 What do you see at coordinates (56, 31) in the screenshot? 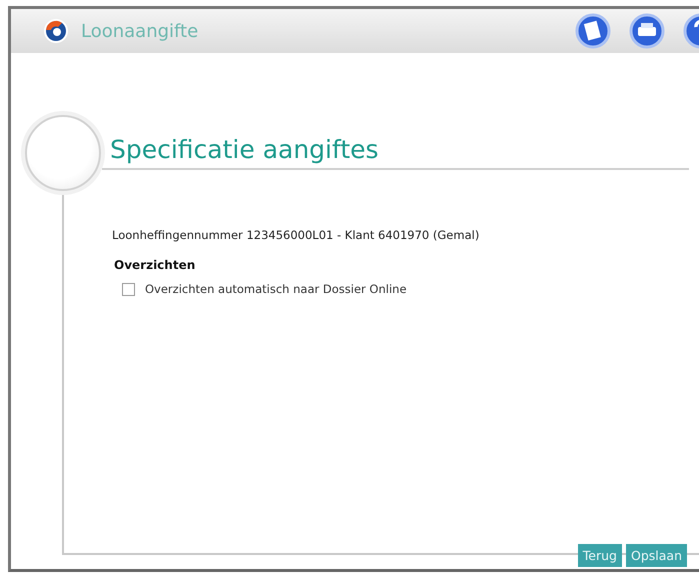
I see `logo-icon` at bounding box center [56, 31].